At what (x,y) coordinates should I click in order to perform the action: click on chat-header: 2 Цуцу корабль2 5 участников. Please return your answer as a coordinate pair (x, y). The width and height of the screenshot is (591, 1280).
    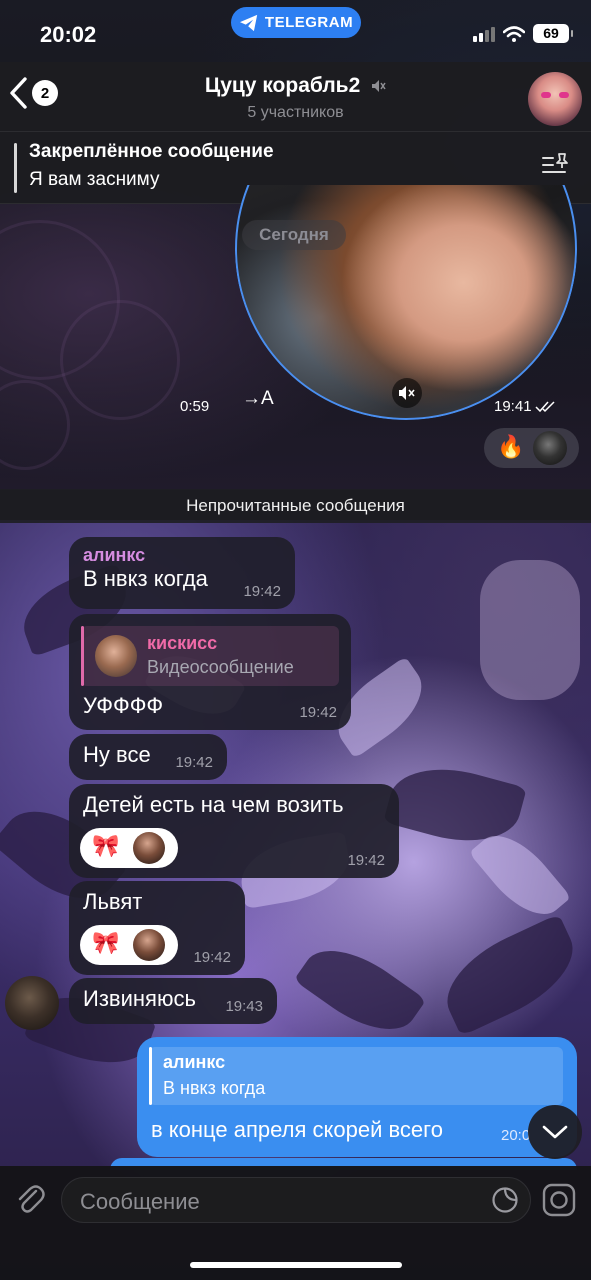
    Looking at the image, I should click on (295, 97).